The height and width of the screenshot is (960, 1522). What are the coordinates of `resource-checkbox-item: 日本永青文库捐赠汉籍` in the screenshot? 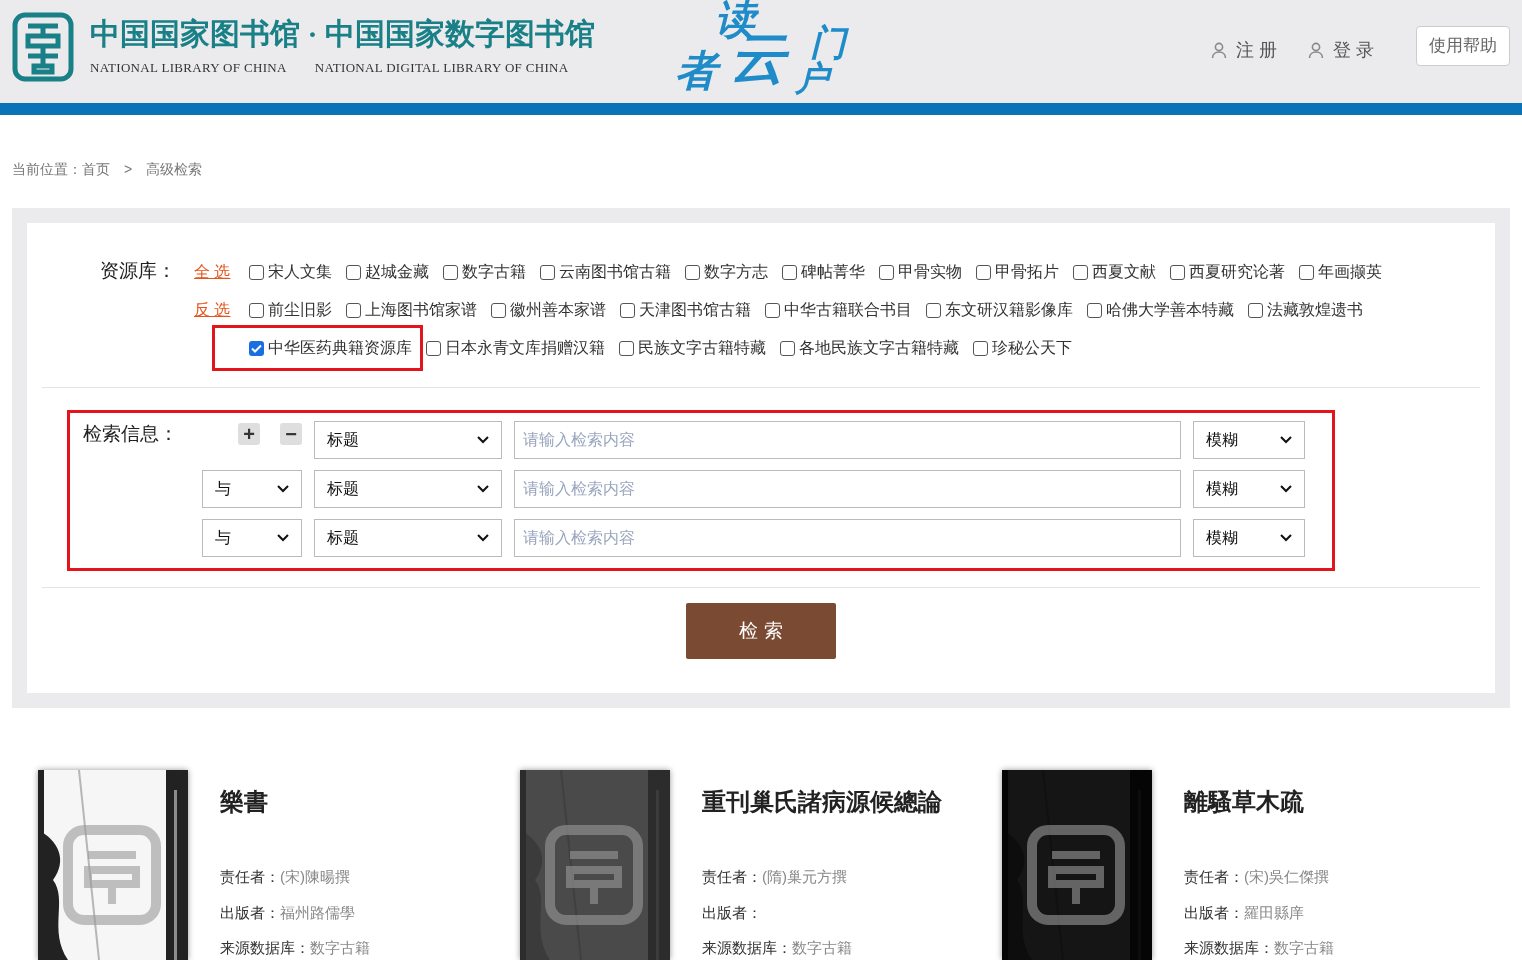 It's located at (515, 348).